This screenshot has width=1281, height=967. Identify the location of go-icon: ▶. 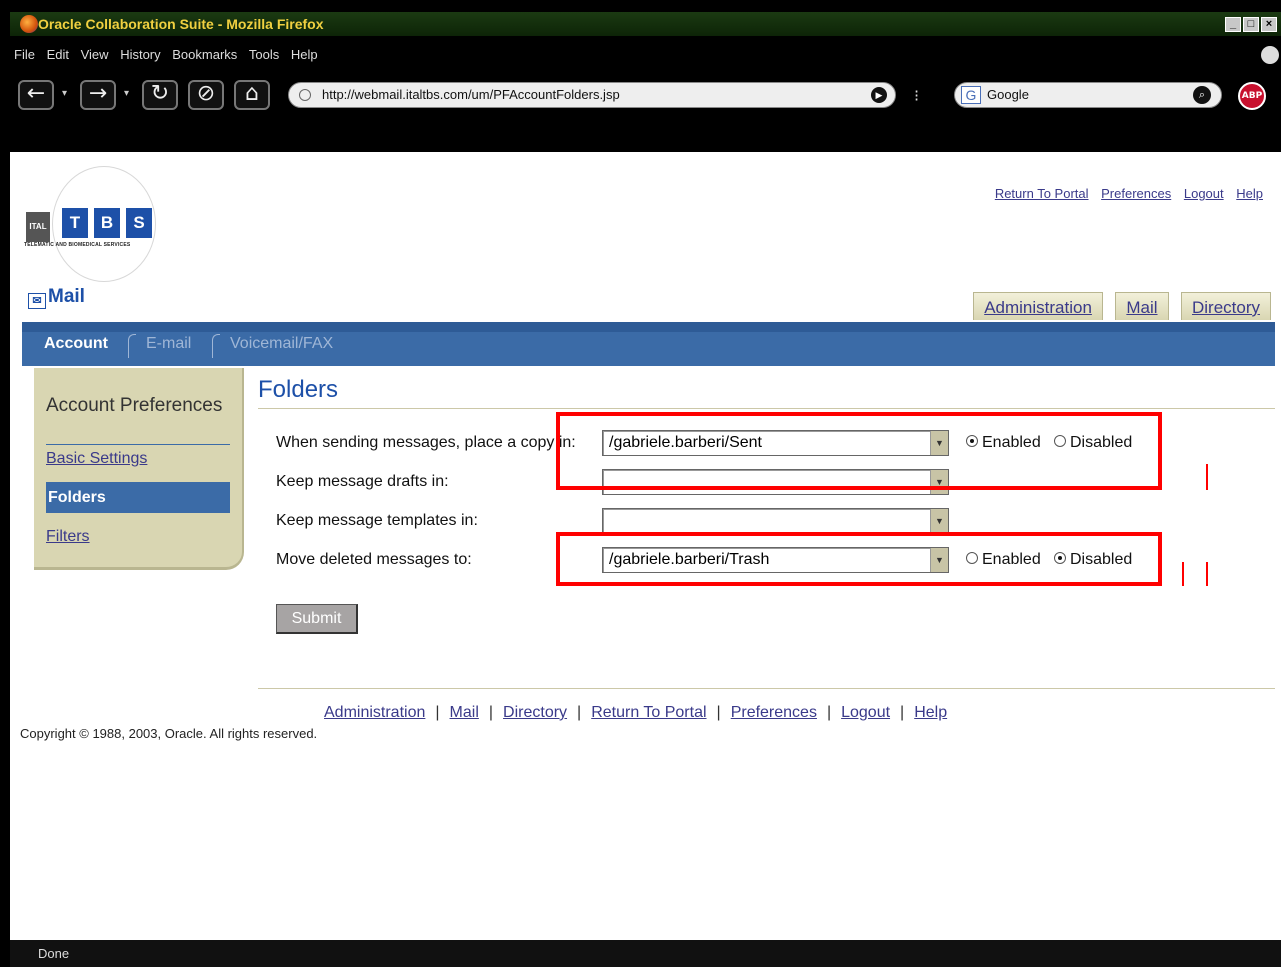
(879, 95).